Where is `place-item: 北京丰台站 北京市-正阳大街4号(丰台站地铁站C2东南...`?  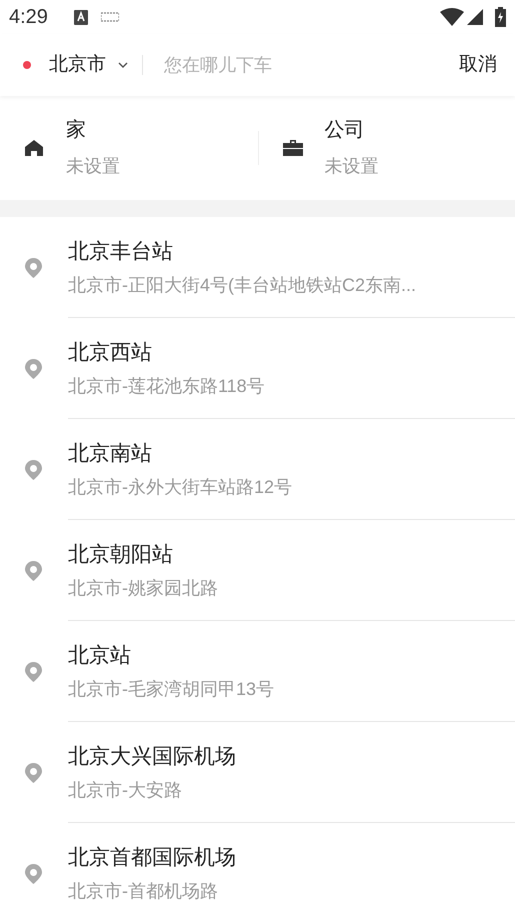 place-item: 北京丰台站 北京市-正阳大街4号(丰台站地铁站C2东南... is located at coordinates (257, 267).